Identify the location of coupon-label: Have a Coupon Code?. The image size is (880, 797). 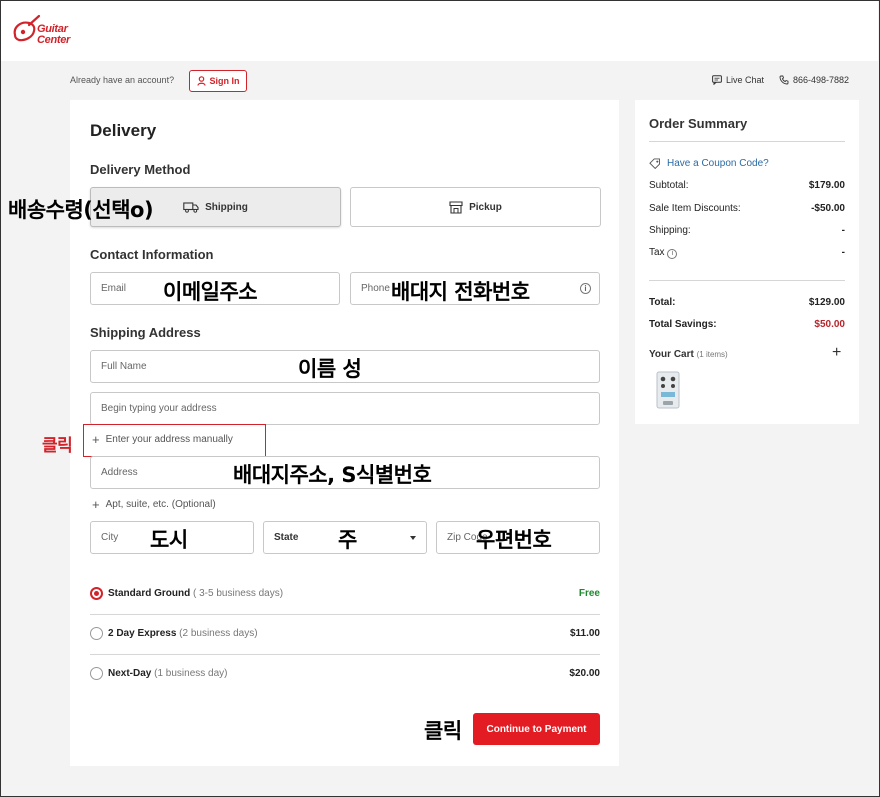
(718, 163).